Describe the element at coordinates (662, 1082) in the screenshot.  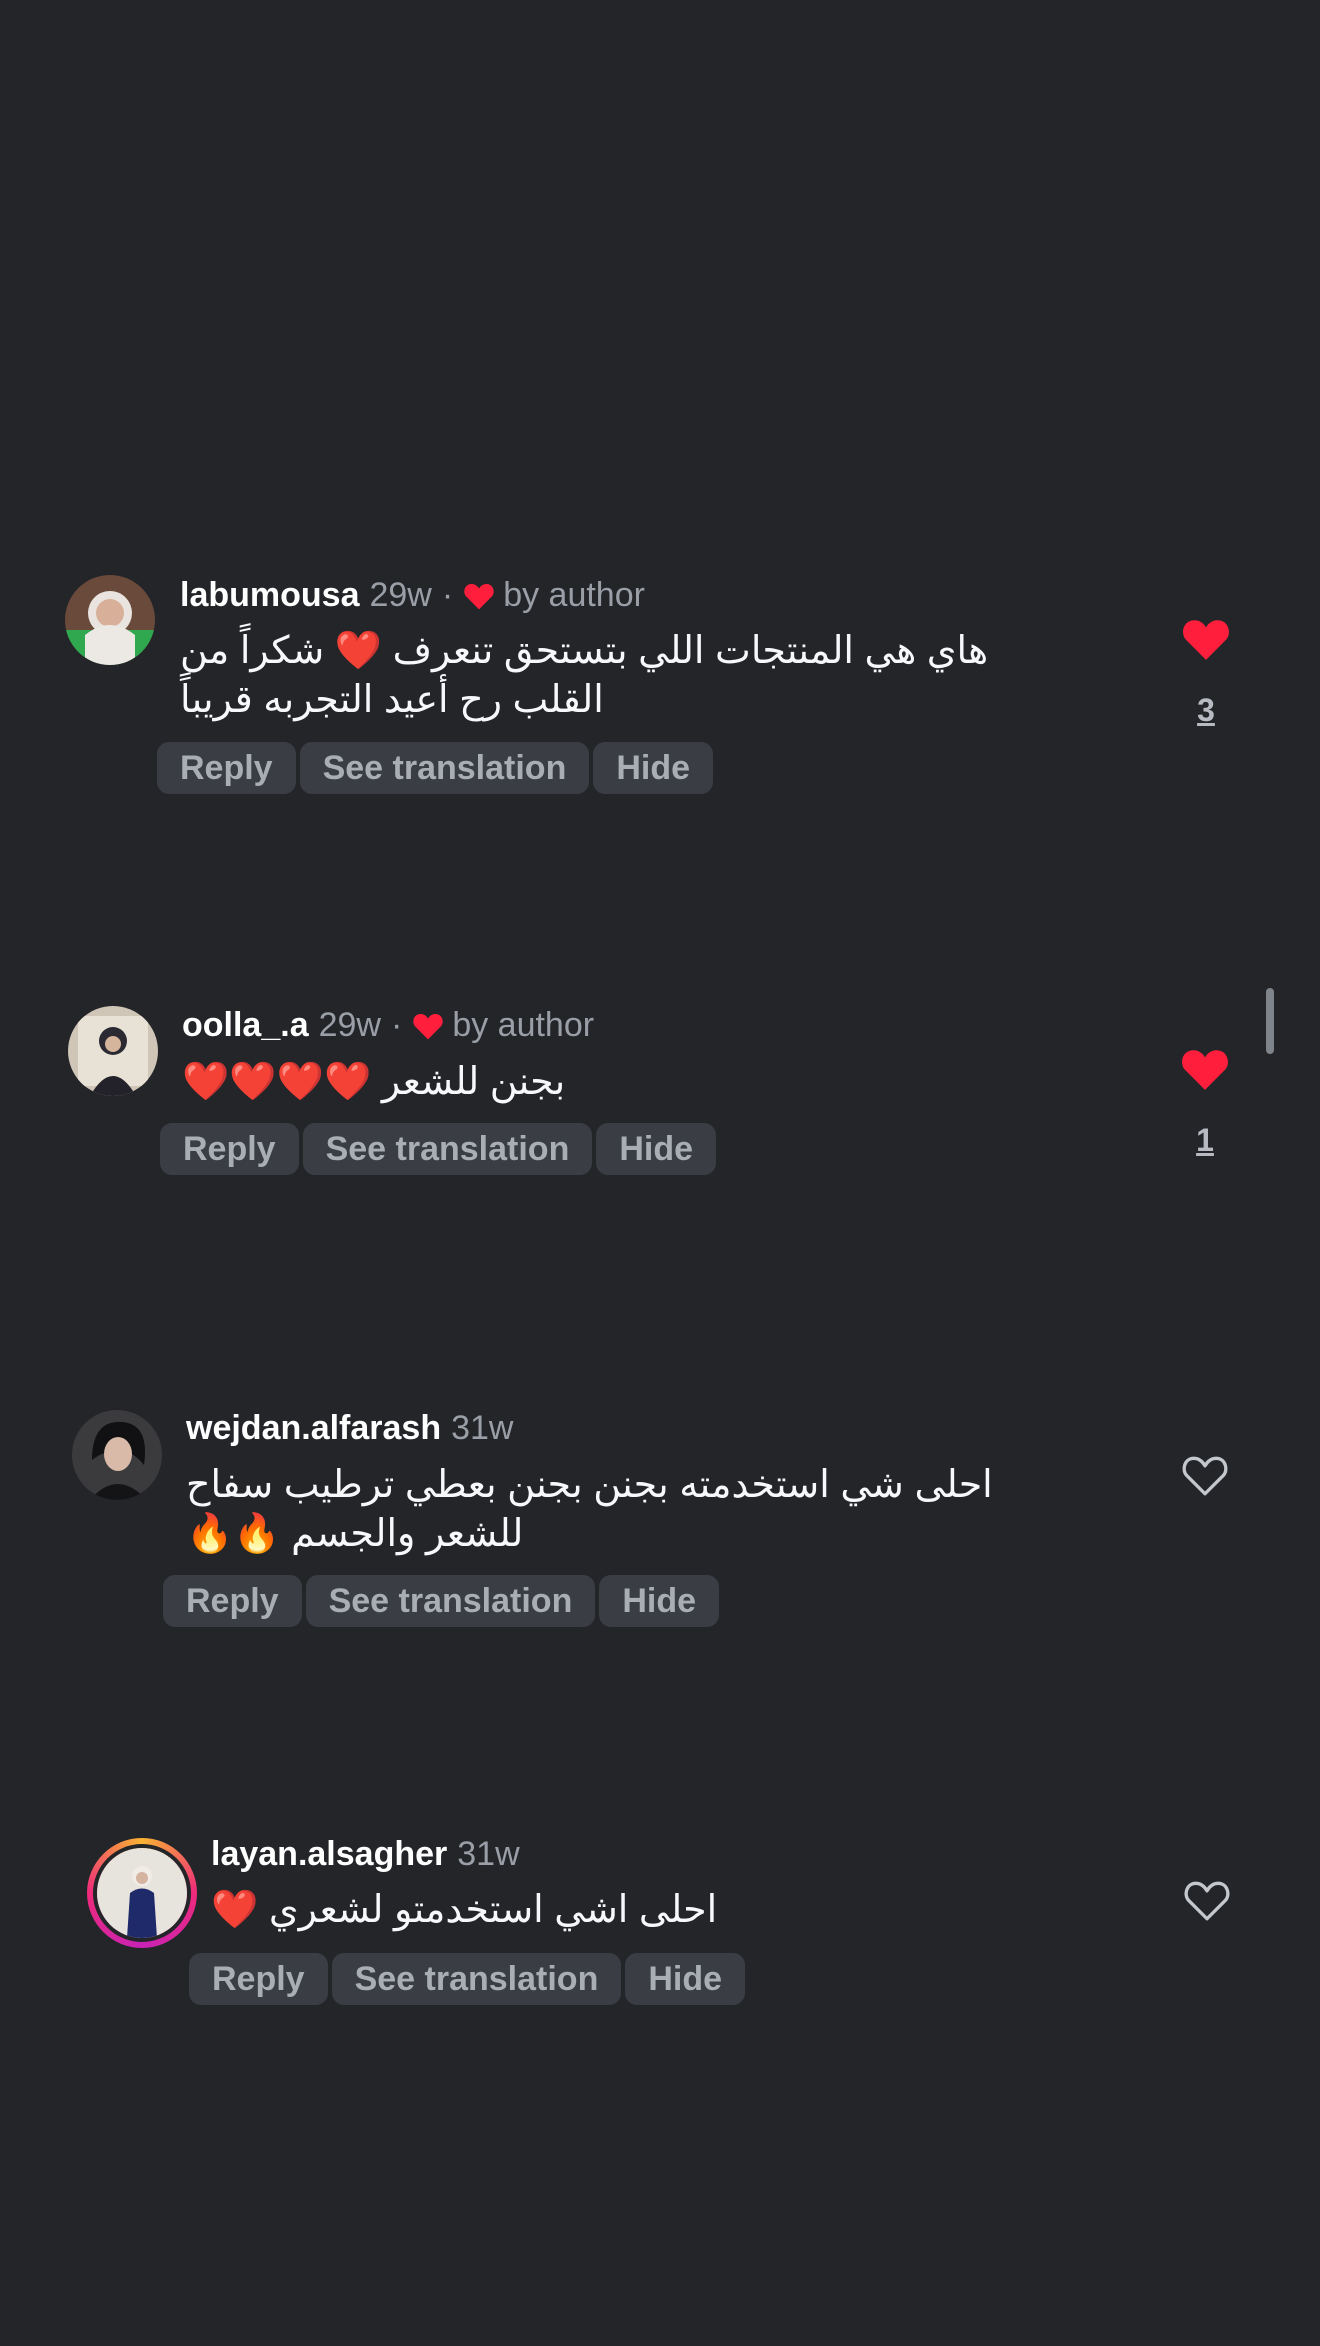
I see `comment-text: بجنن للشعر ❤️❤️❤️❤️` at that location.